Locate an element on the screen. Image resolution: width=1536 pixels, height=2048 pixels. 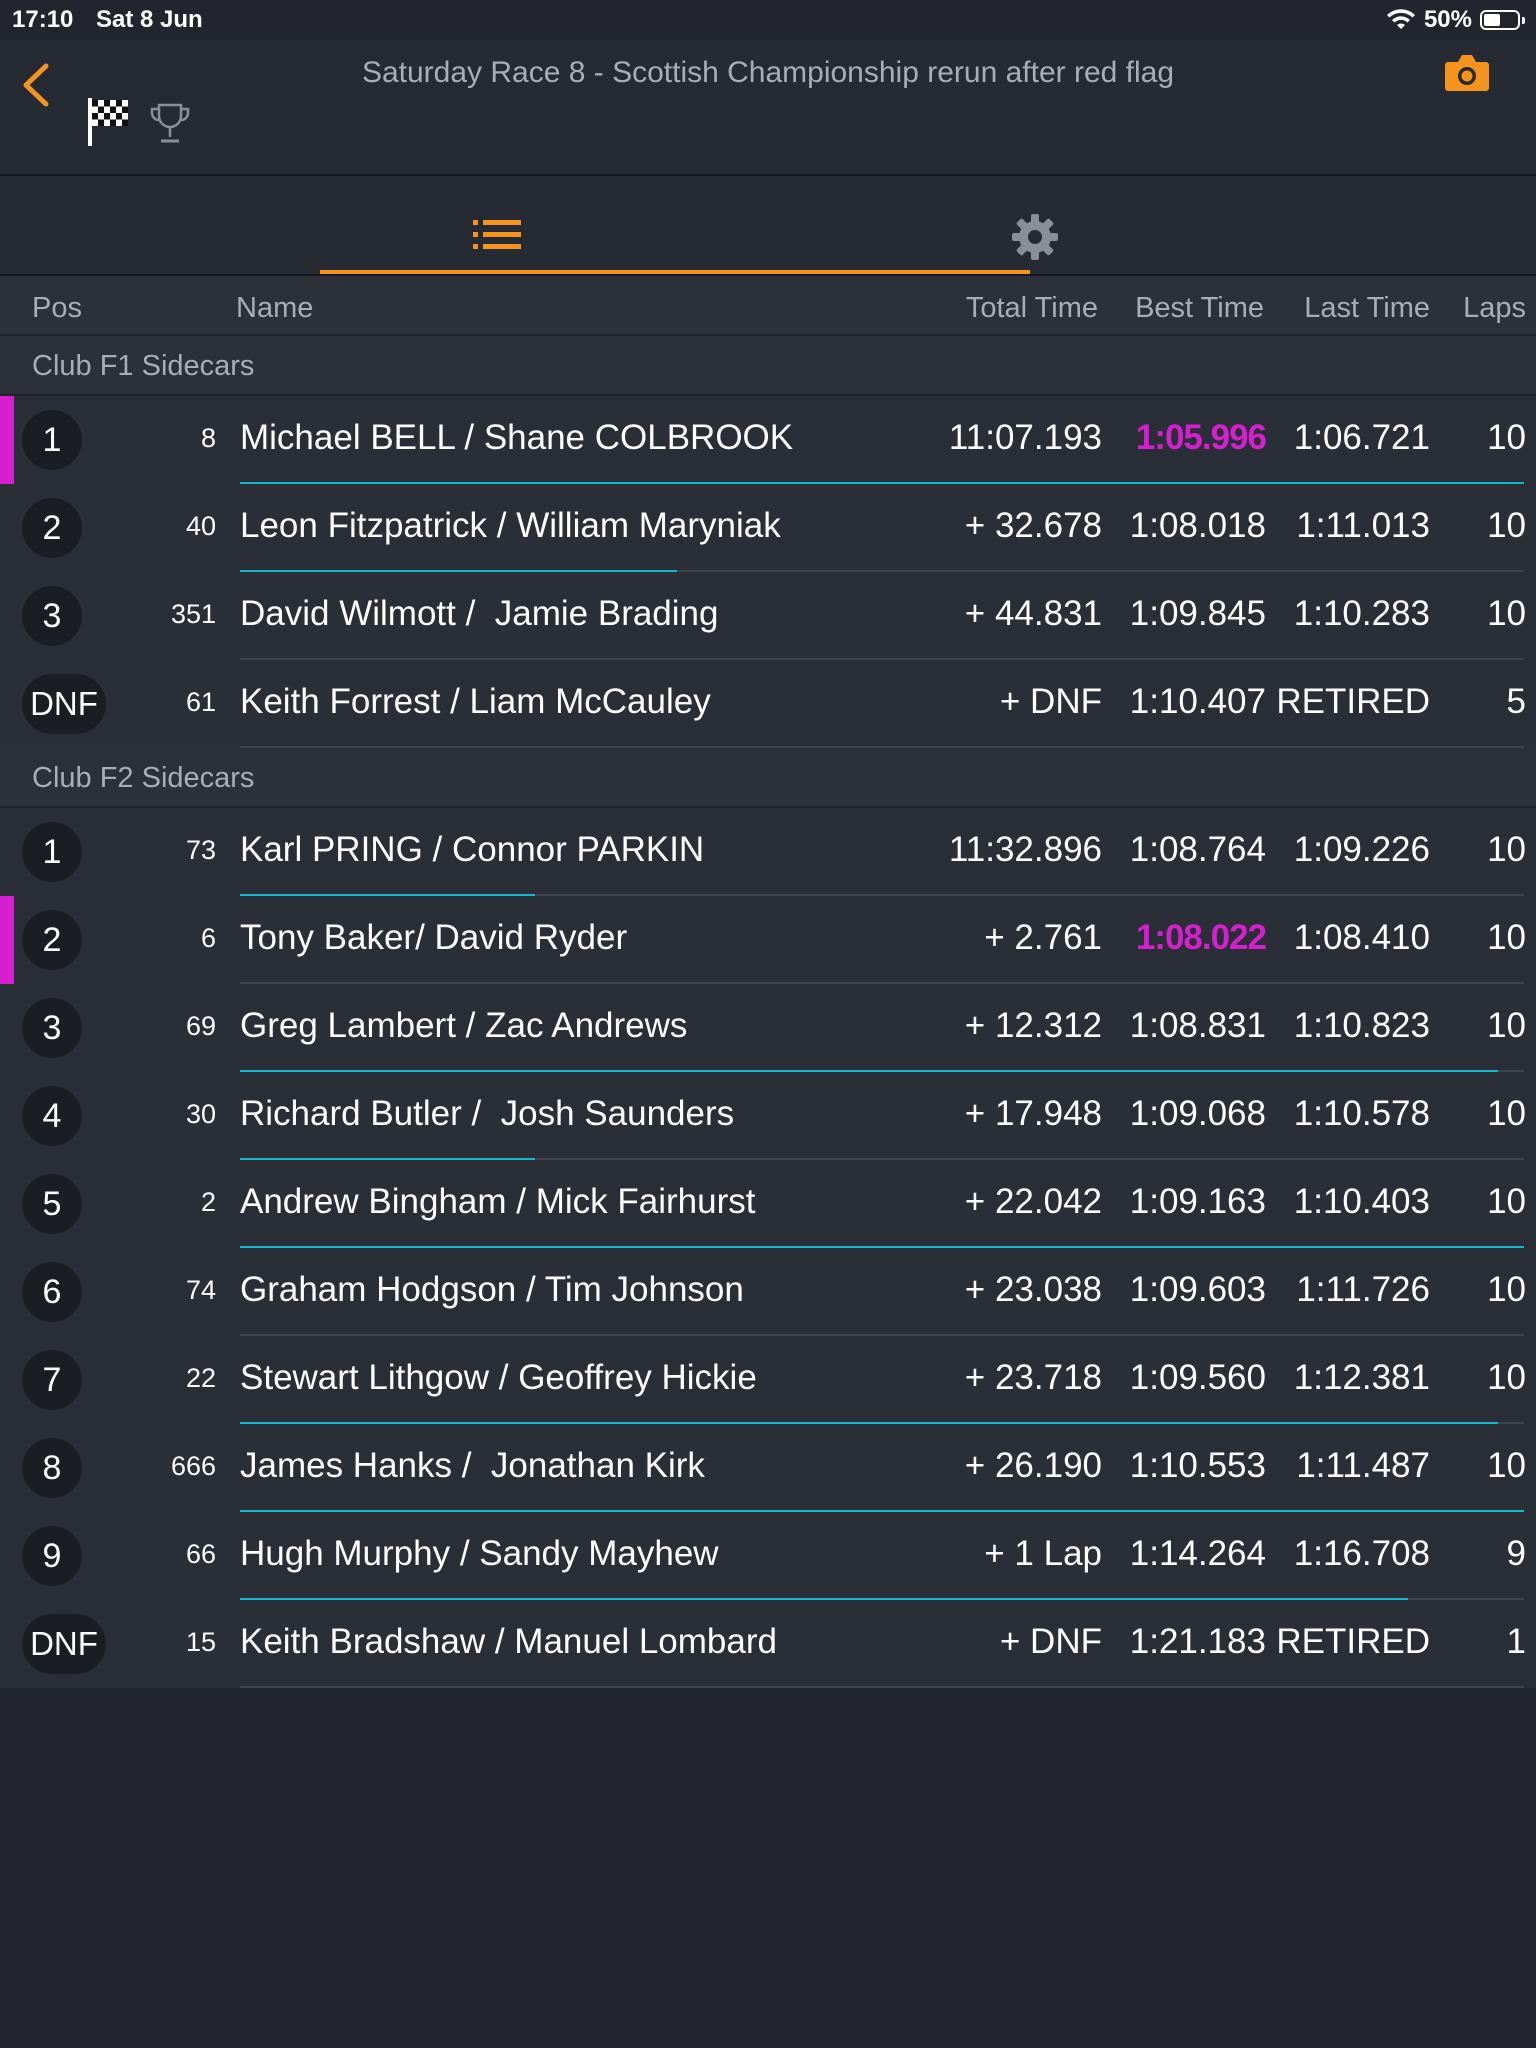
group-title: Club F1 Sidecars is located at coordinates (143, 366).